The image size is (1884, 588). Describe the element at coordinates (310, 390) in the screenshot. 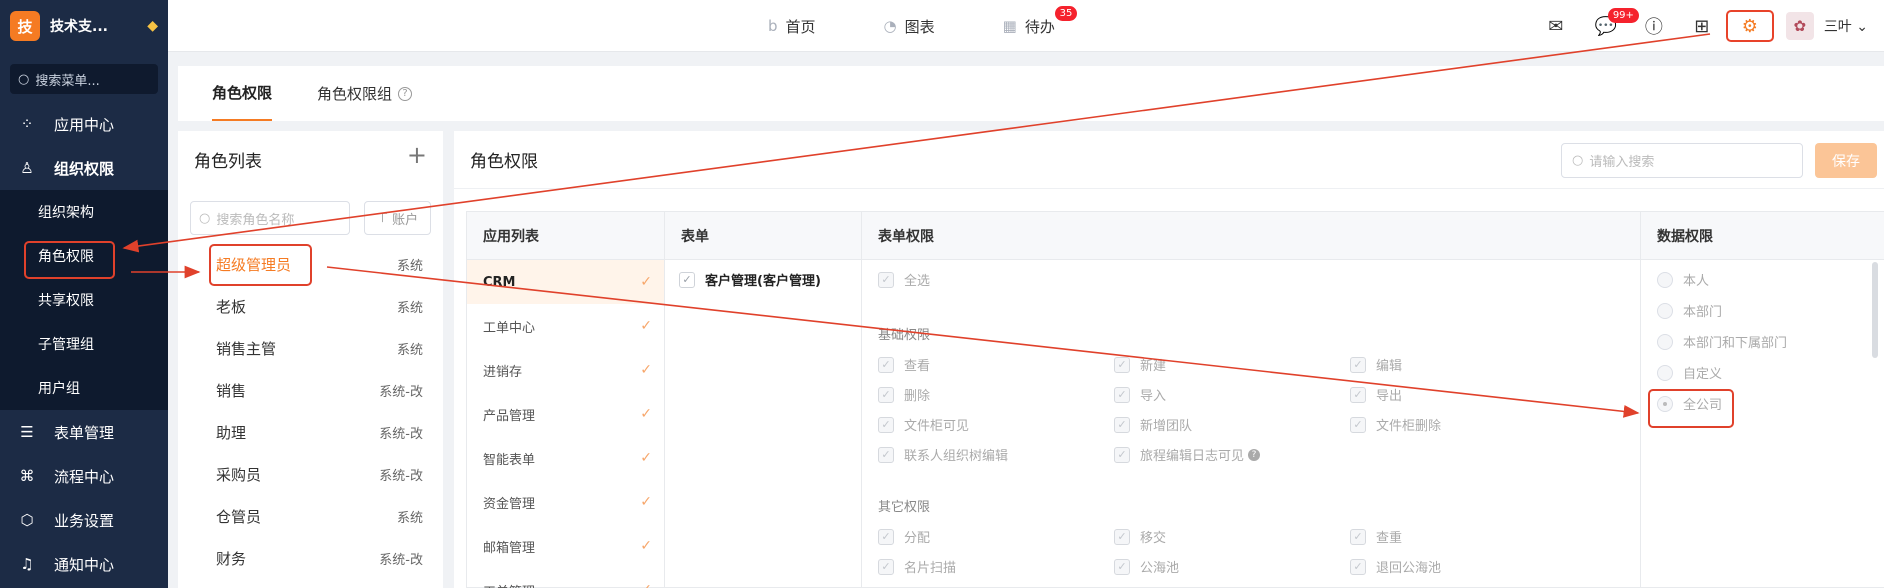

I see `role-row: 销售 系统-改` at that location.